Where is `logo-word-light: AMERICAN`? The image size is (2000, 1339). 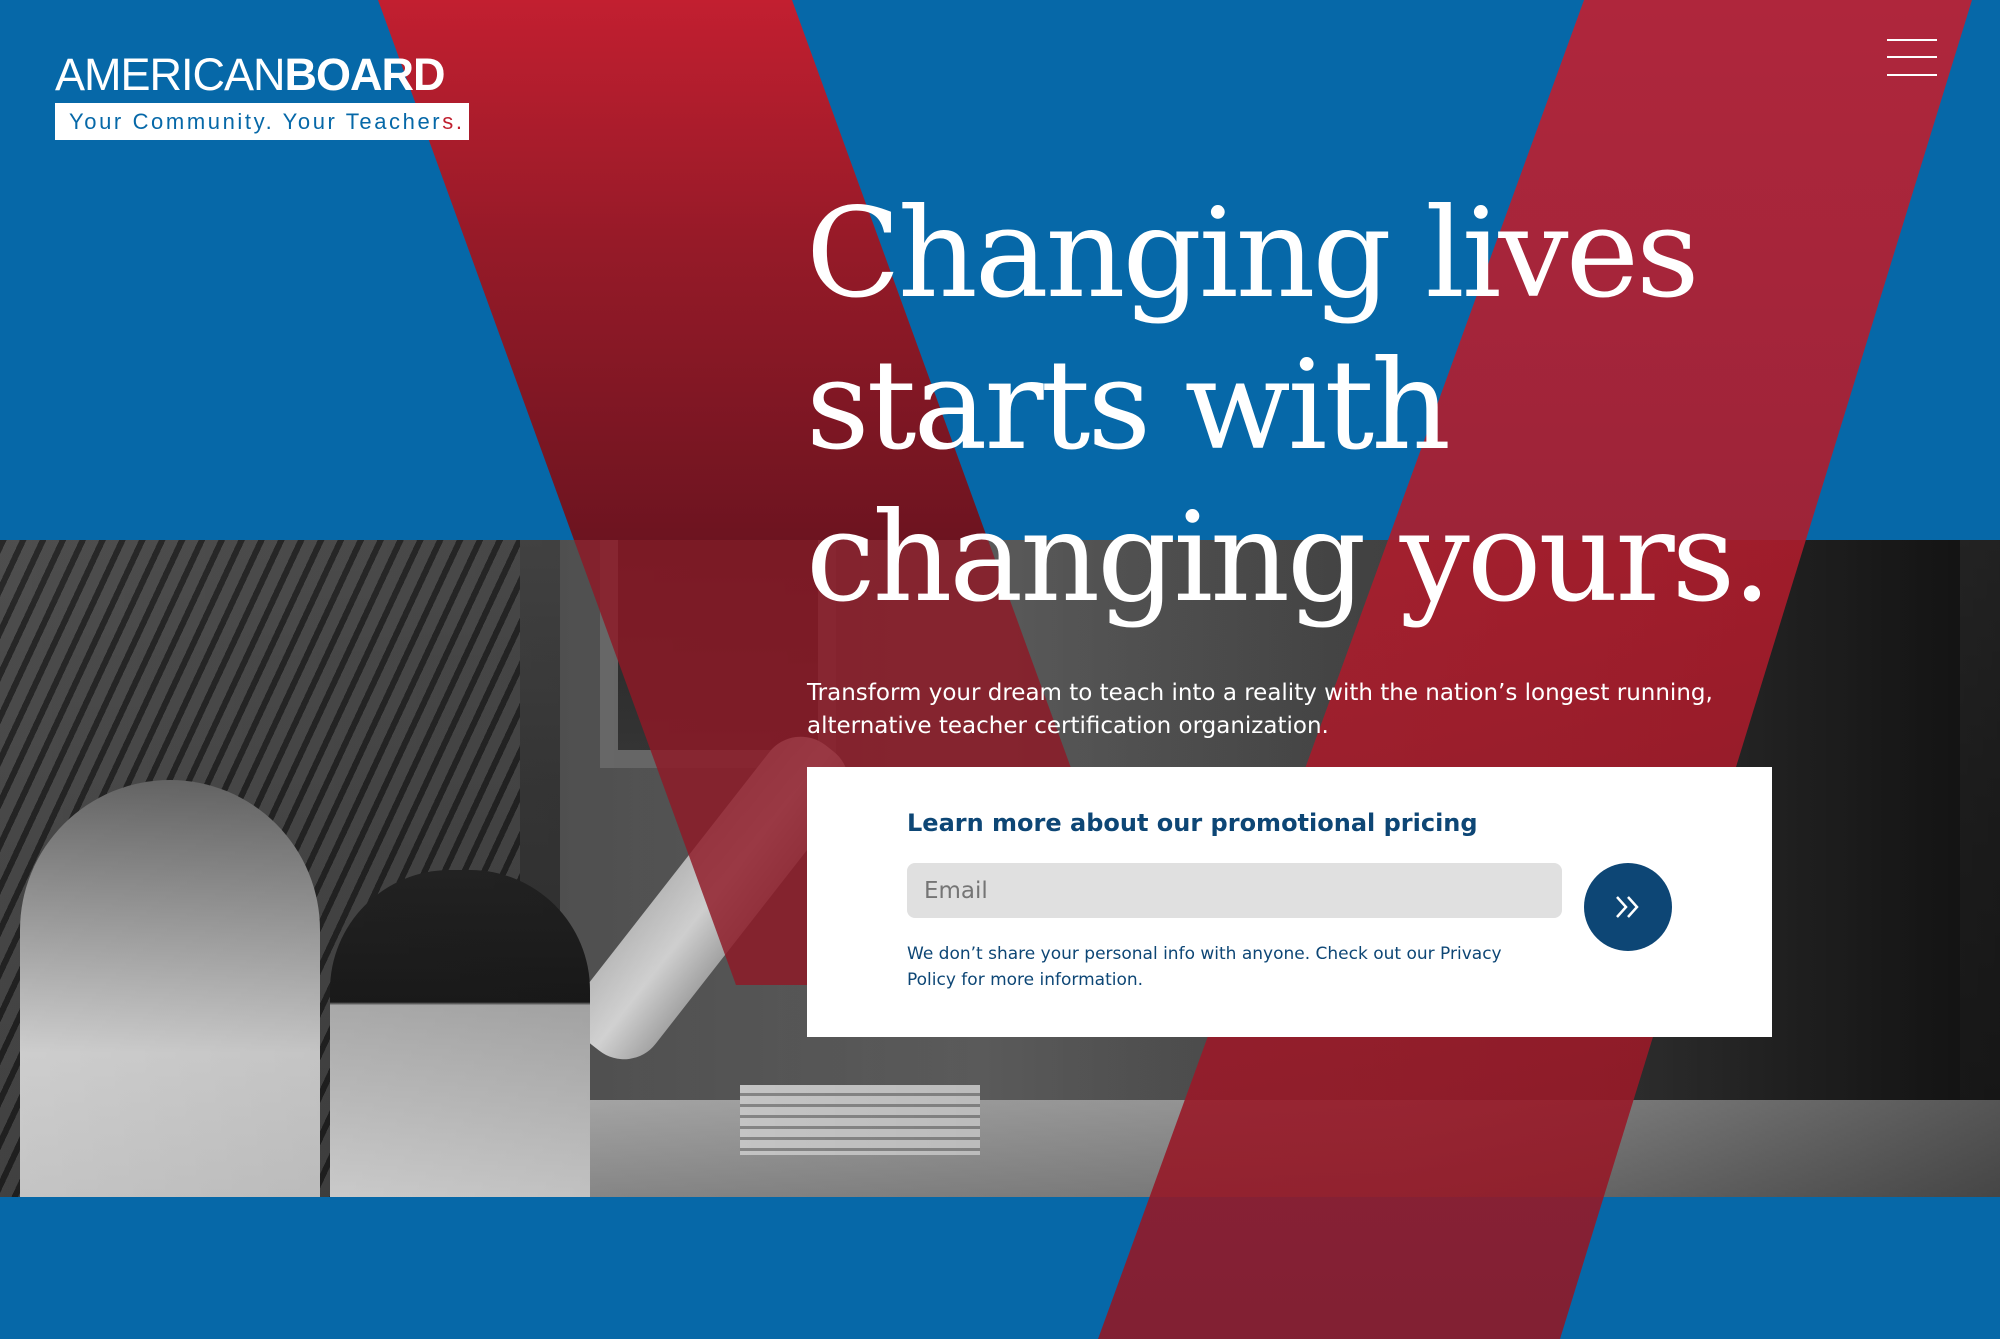
logo-word-light: AMERICAN is located at coordinates (170, 74).